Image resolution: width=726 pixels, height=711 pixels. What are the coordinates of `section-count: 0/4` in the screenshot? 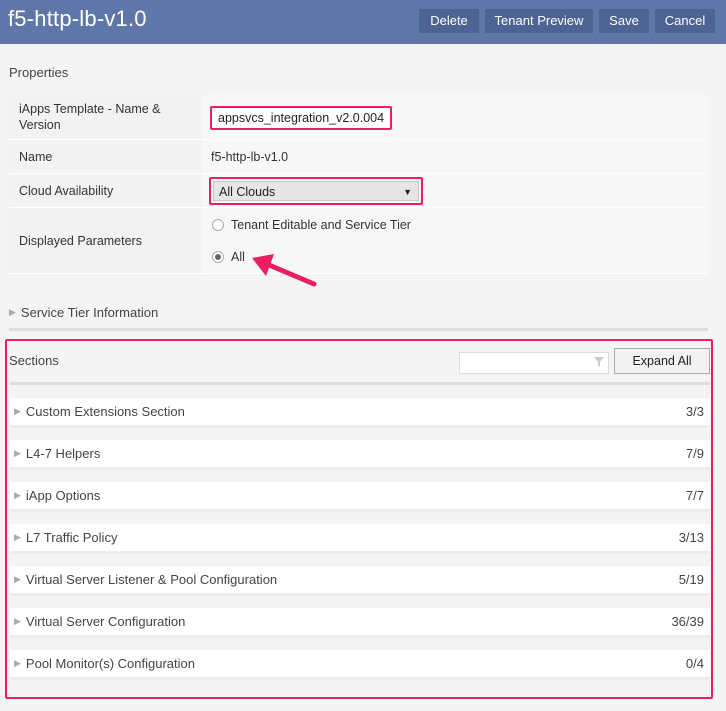 It's located at (694, 663).